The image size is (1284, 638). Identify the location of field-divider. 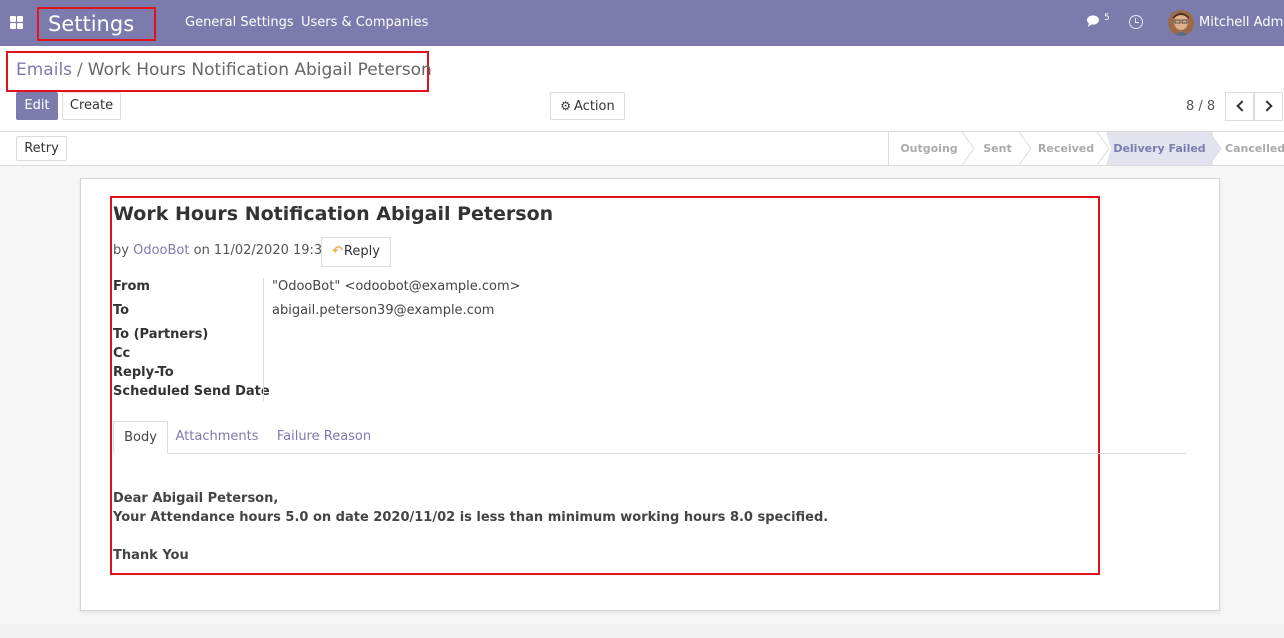
(263, 339).